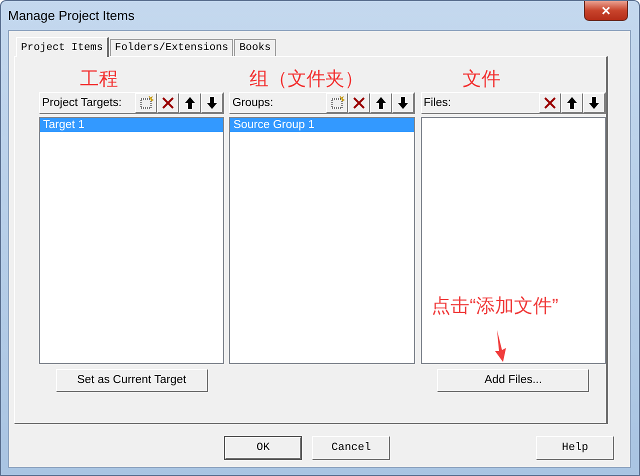  What do you see at coordinates (306, 80) in the screenshot?
I see `annotation-text: 组（文件夹）` at bounding box center [306, 80].